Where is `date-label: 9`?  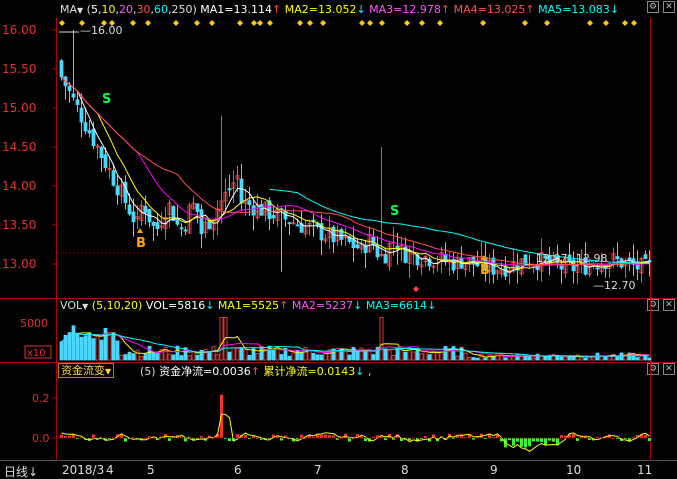
date-label: 9 is located at coordinates (494, 470).